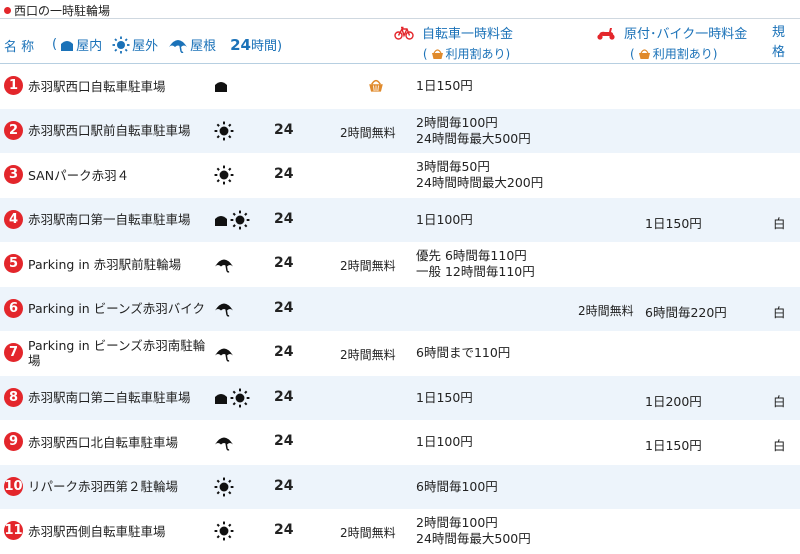 The height and width of the screenshot is (554, 800). Describe the element at coordinates (400, 175) in the screenshot. I see `table-row: 3 SANパーク赤羽４ 24 3時間毎50円 24時間時間最大200円` at that location.